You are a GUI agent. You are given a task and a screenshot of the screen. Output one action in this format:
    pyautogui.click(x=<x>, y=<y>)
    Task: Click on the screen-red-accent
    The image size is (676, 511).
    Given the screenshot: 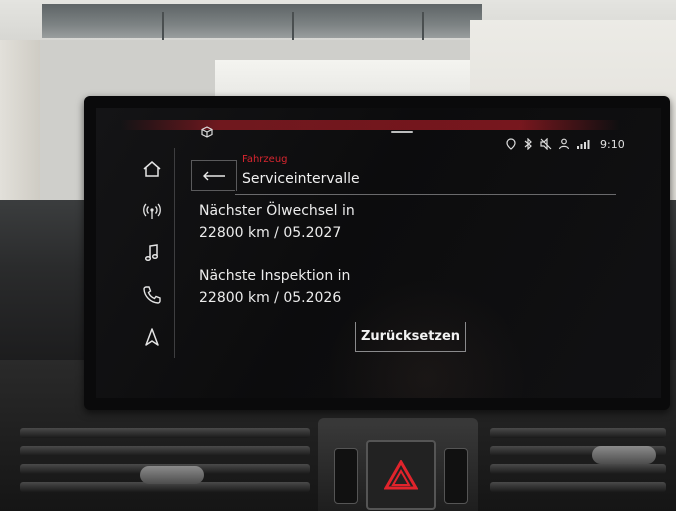 What is the action you would take?
    pyautogui.click(x=370, y=125)
    